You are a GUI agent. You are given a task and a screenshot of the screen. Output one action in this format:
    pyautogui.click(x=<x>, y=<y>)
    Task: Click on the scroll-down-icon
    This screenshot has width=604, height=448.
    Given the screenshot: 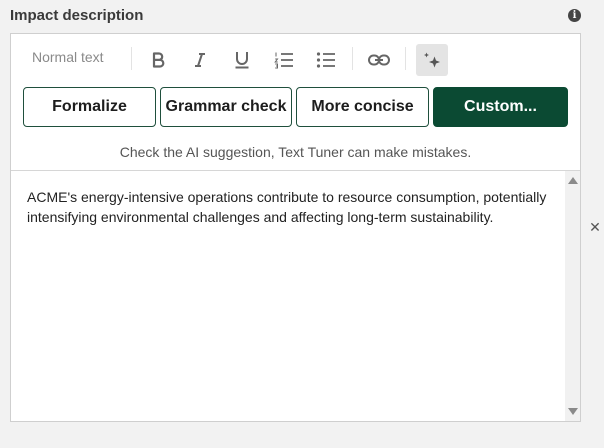 What is the action you would take?
    pyautogui.click(x=573, y=411)
    